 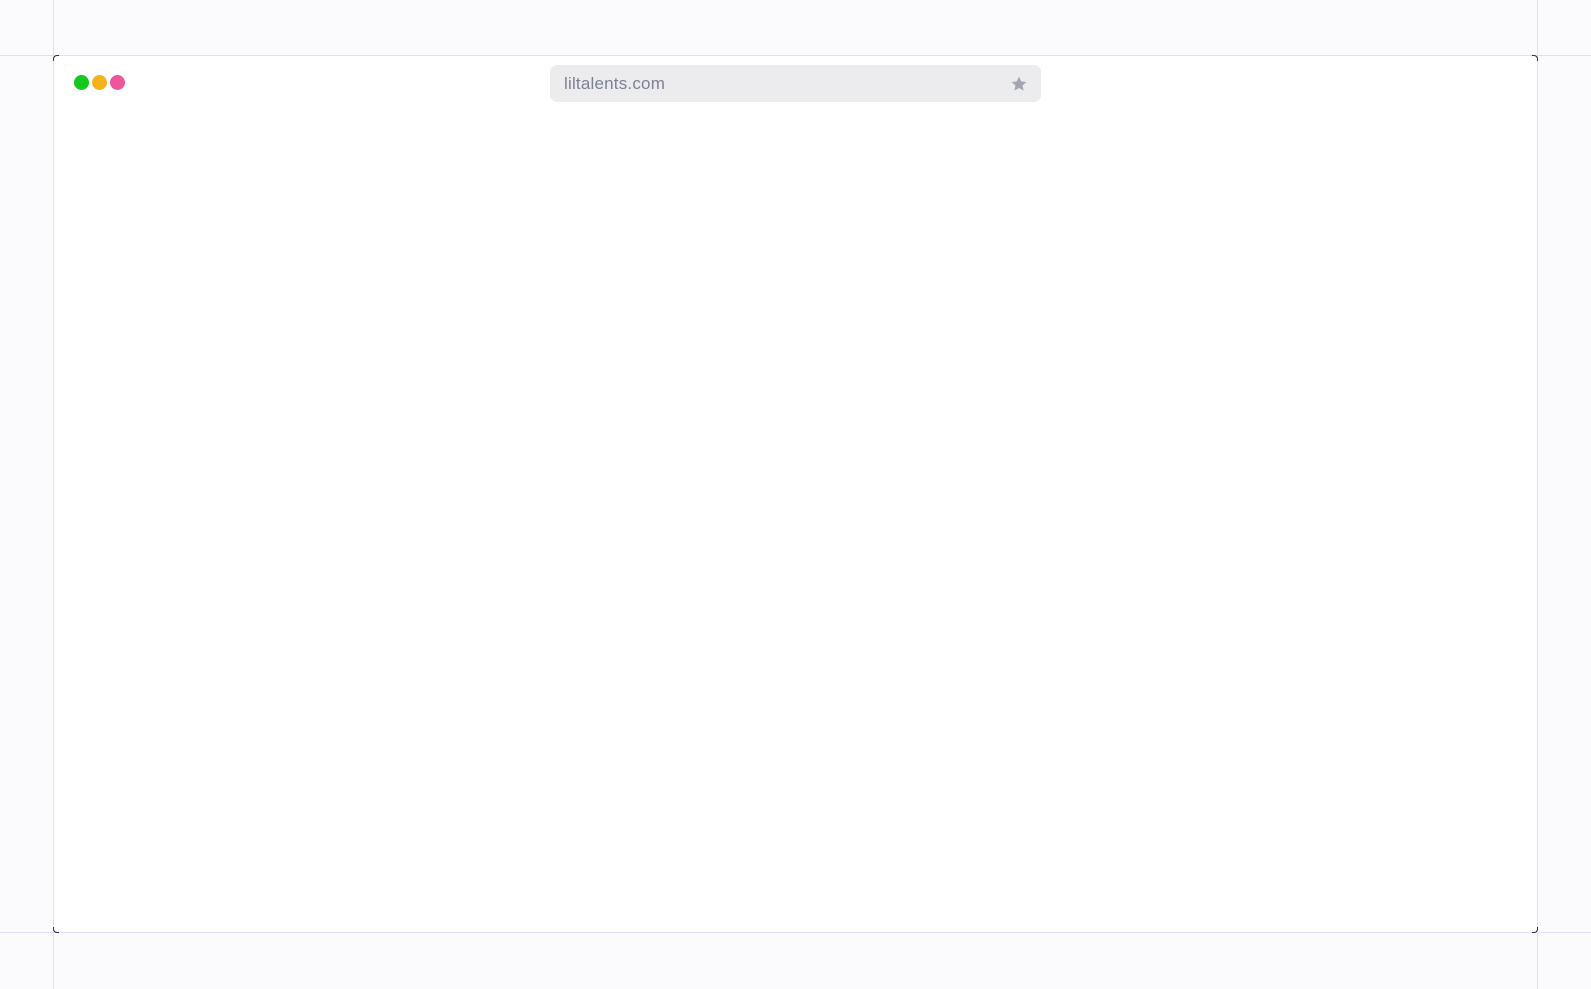 I want to click on frame-corner-top-right, so click(x=1535, y=58).